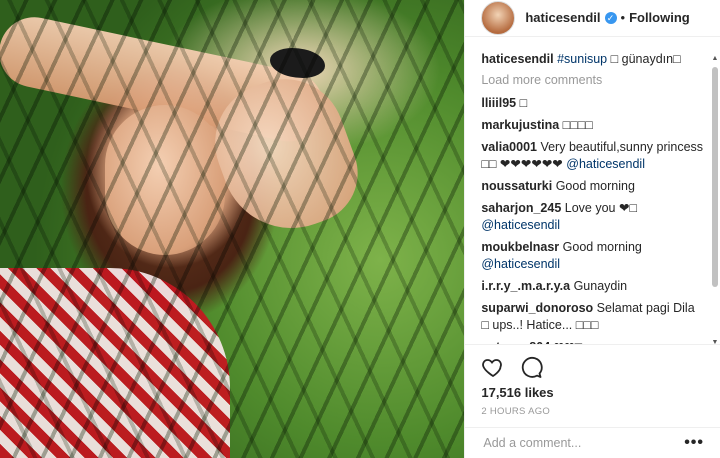 This screenshot has width=720, height=458. What do you see at coordinates (582, 59) in the screenshot?
I see `caption-hashtag: #sunisup` at bounding box center [582, 59].